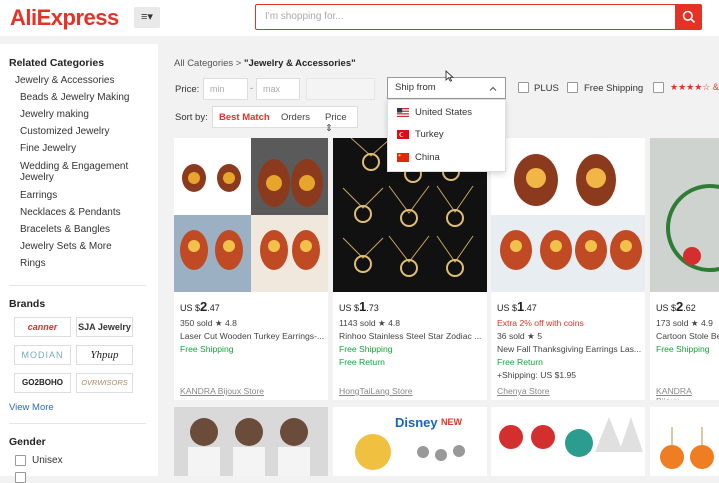 The width and height of the screenshot is (719, 483). What do you see at coordinates (376, 391) in the screenshot?
I see `store-link: HongTaiLang Store` at bounding box center [376, 391].